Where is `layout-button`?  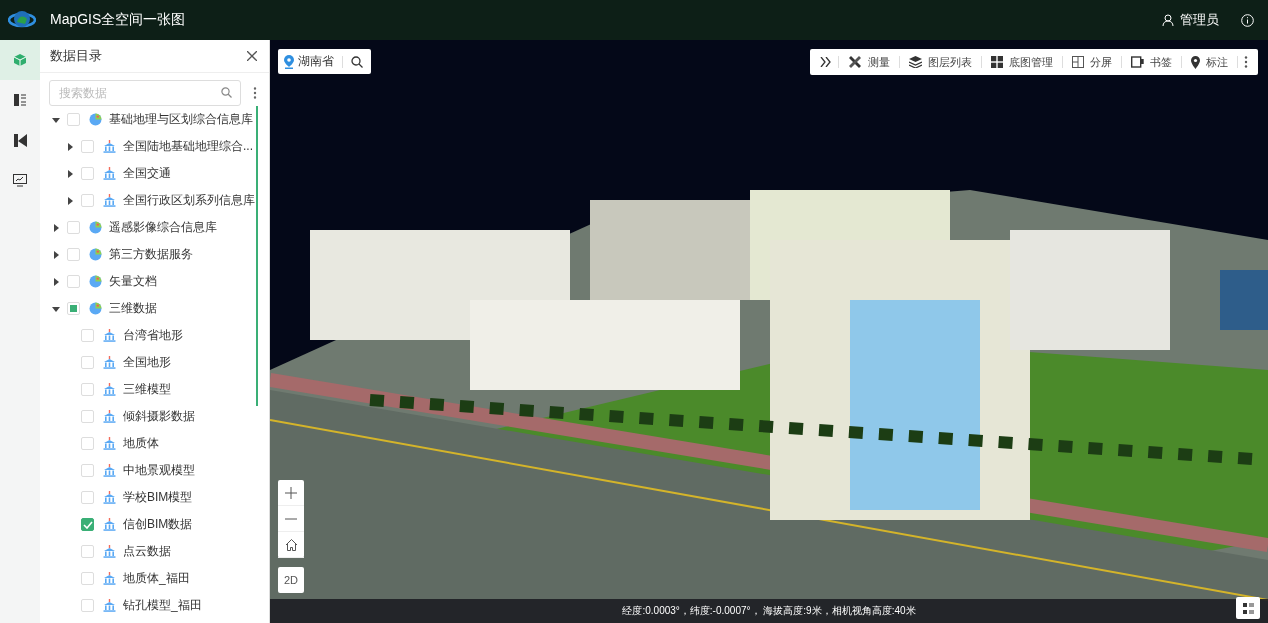 layout-button is located at coordinates (1248, 608).